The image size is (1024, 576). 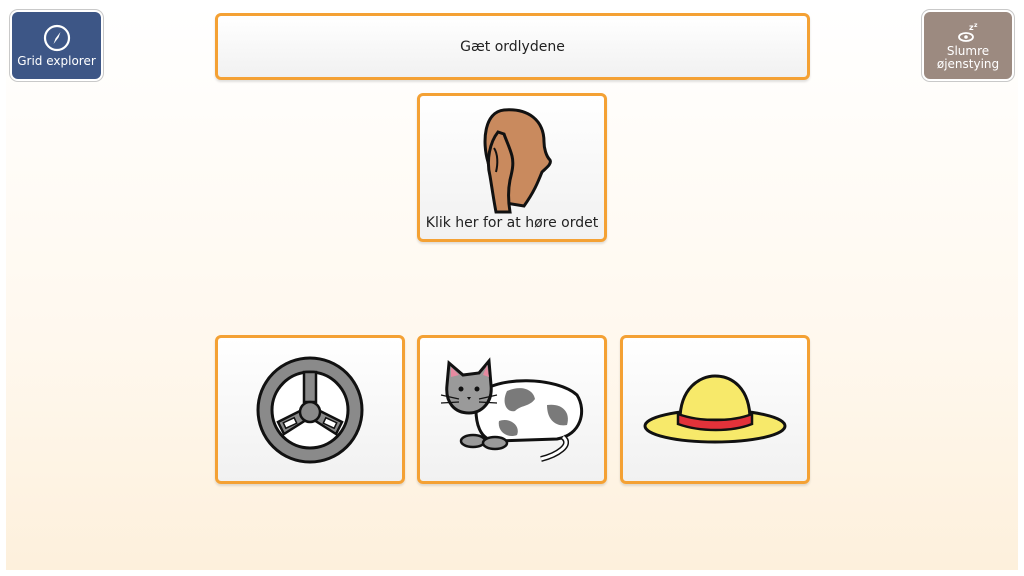 I want to click on choice-cat, so click(x=512, y=409).